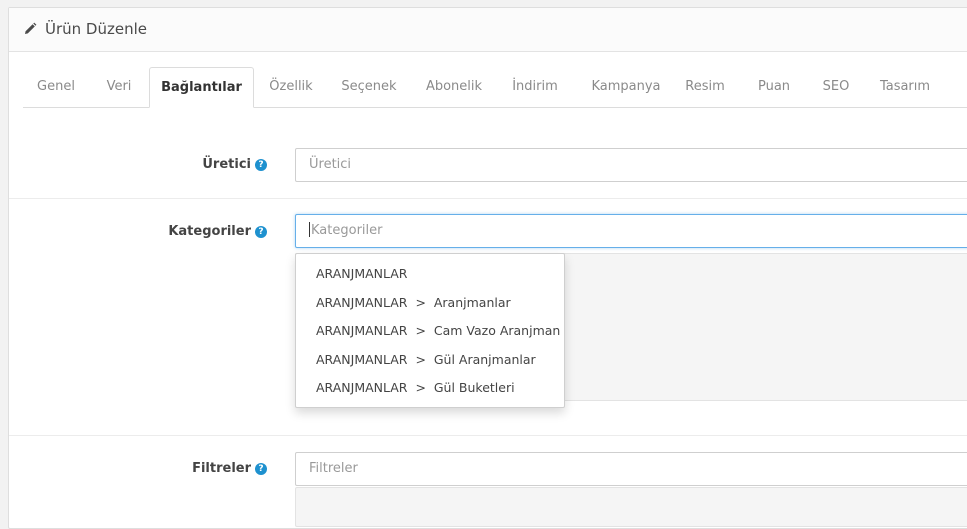 The image size is (967, 529). What do you see at coordinates (705, 87) in the screenshot?
I see `tab-resim: Resim` at bounding box center [705, 87].